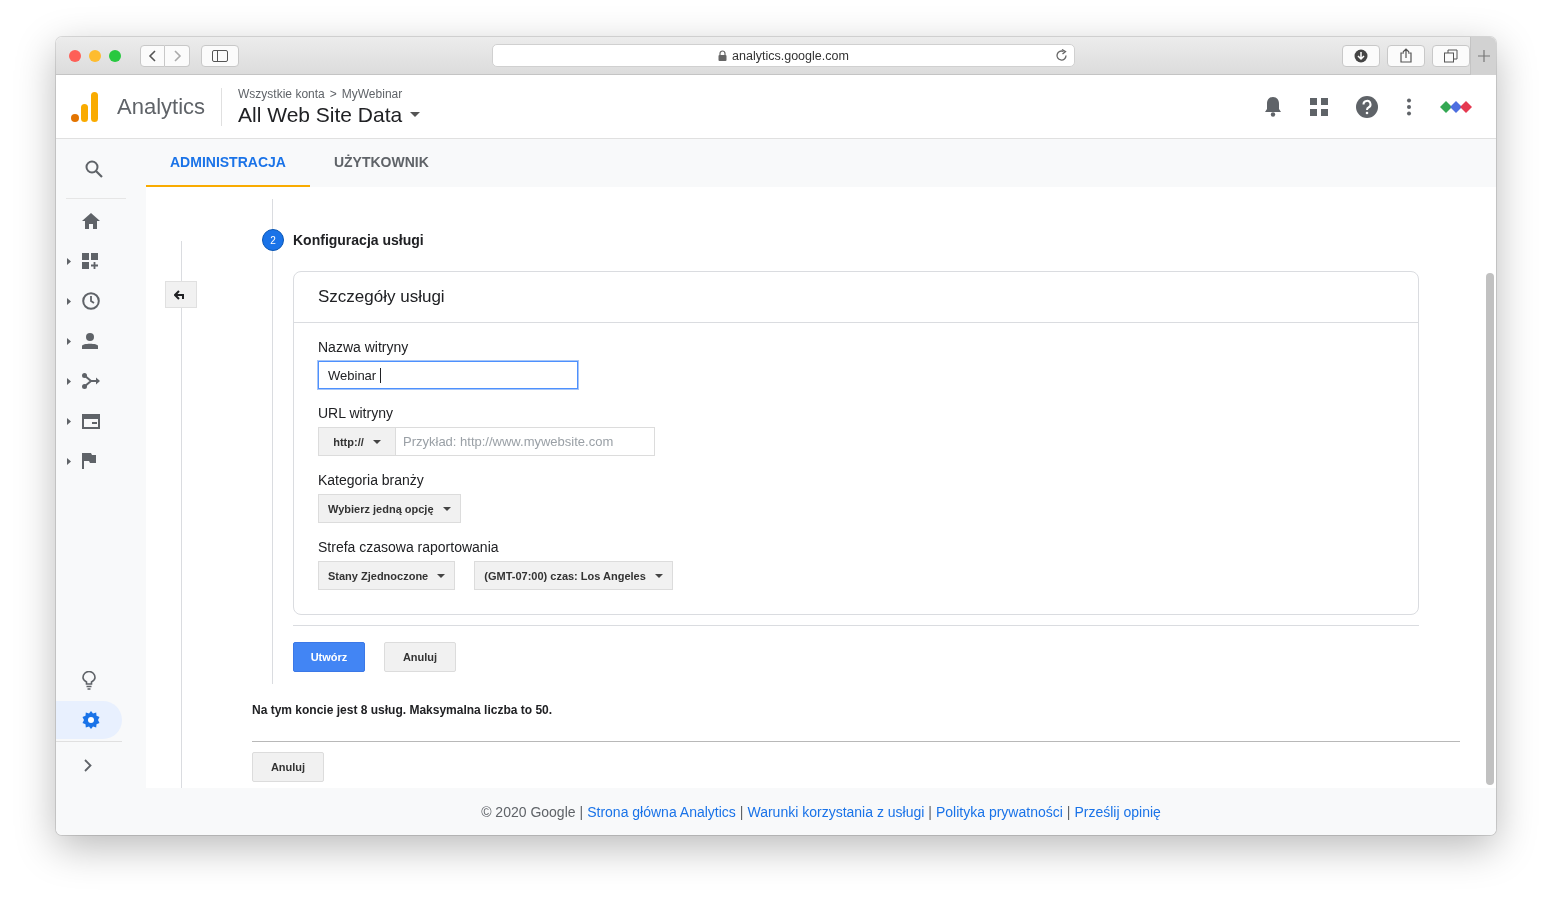 The image size is (1552, 909). I want to click on flag-icon, so click(89, 461).